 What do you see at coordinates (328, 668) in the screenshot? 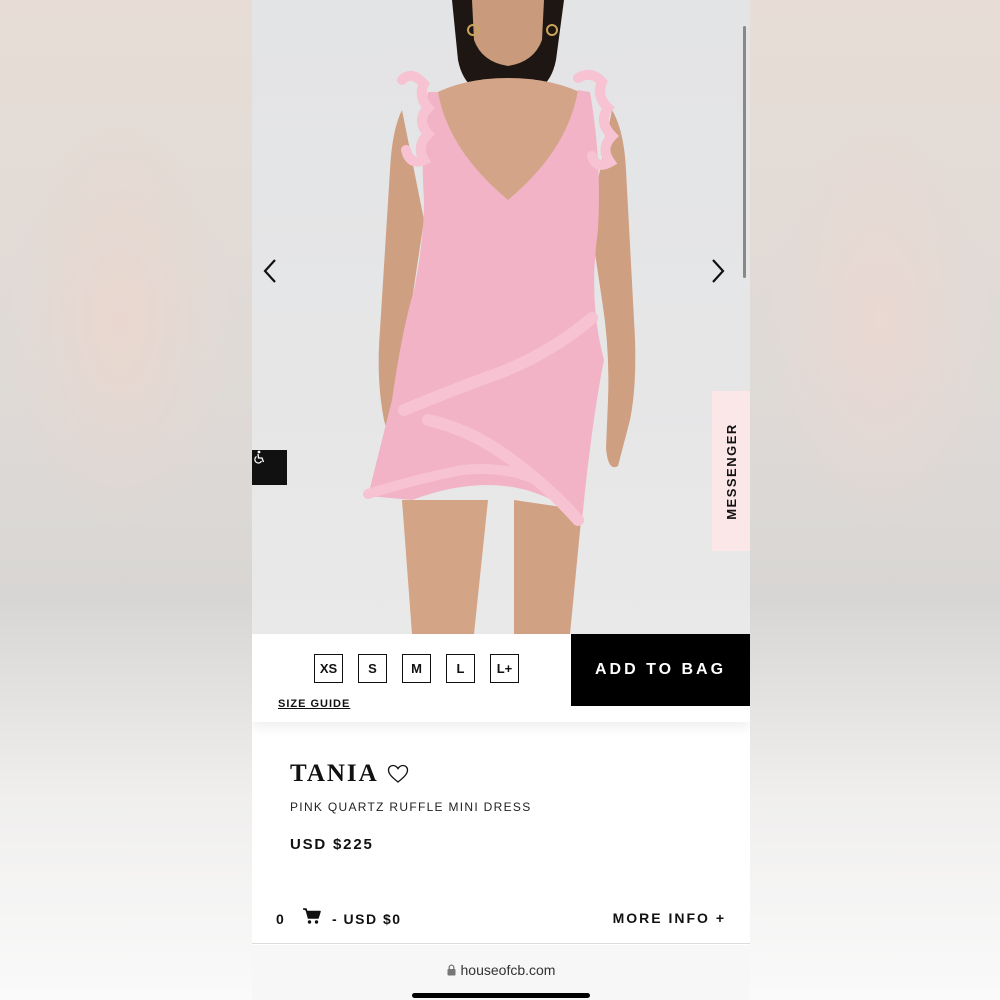
I see `size-option-xs: XS` at bounding box center [328, 668].